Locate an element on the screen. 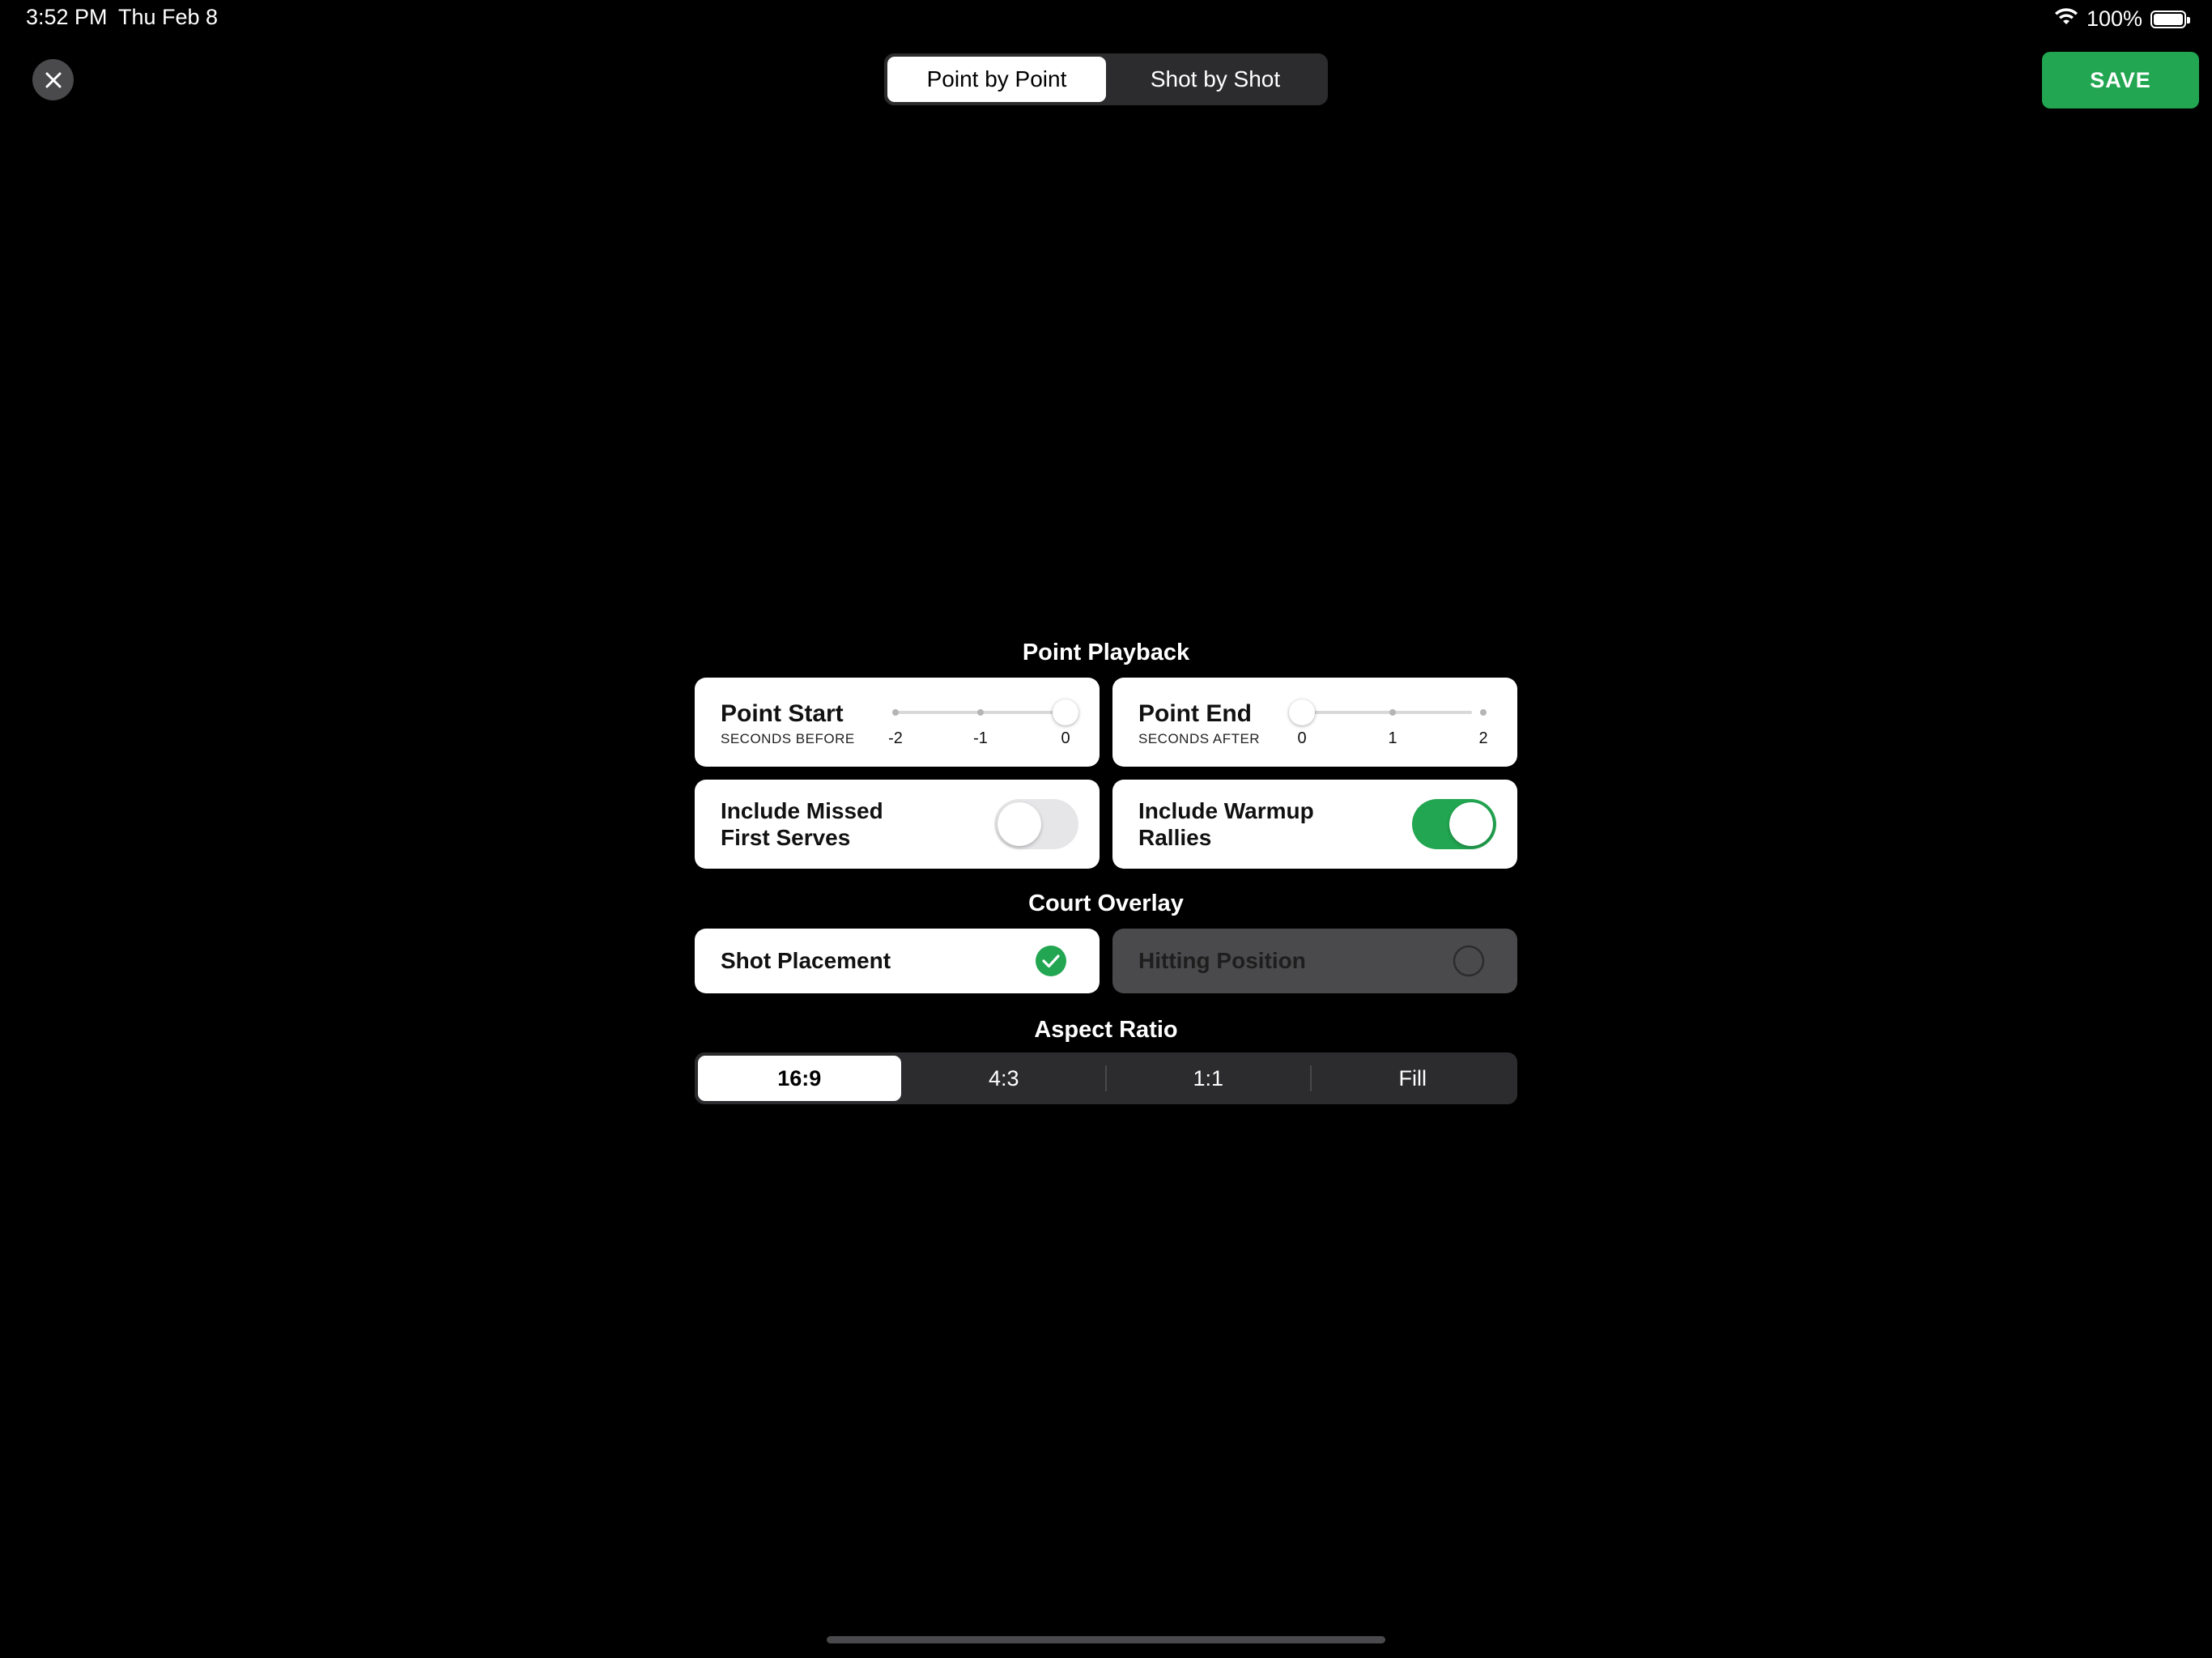  overlay-hitting-position: Hitting Position is located at coordinates (1314, 961).